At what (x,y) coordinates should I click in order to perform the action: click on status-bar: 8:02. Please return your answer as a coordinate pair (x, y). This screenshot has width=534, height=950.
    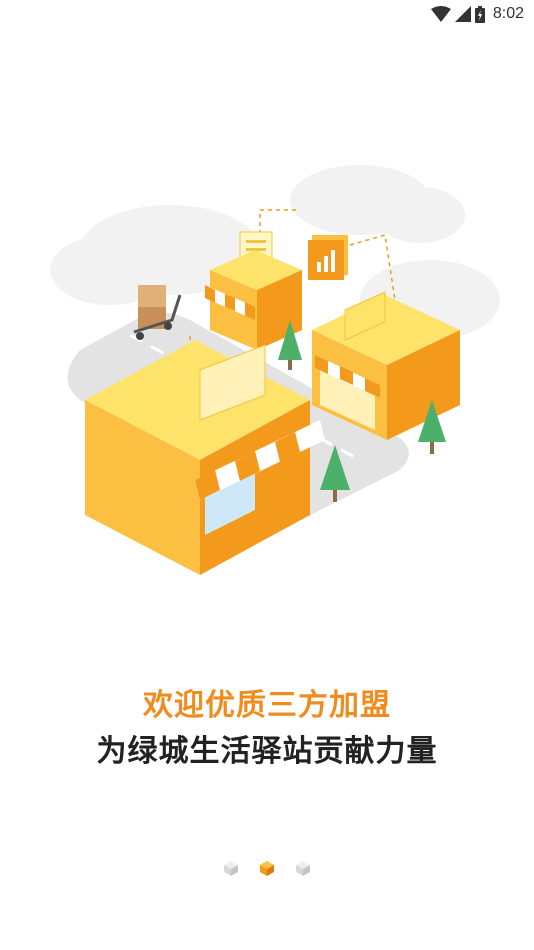
    Looking at the image, I should click on (267, 14).